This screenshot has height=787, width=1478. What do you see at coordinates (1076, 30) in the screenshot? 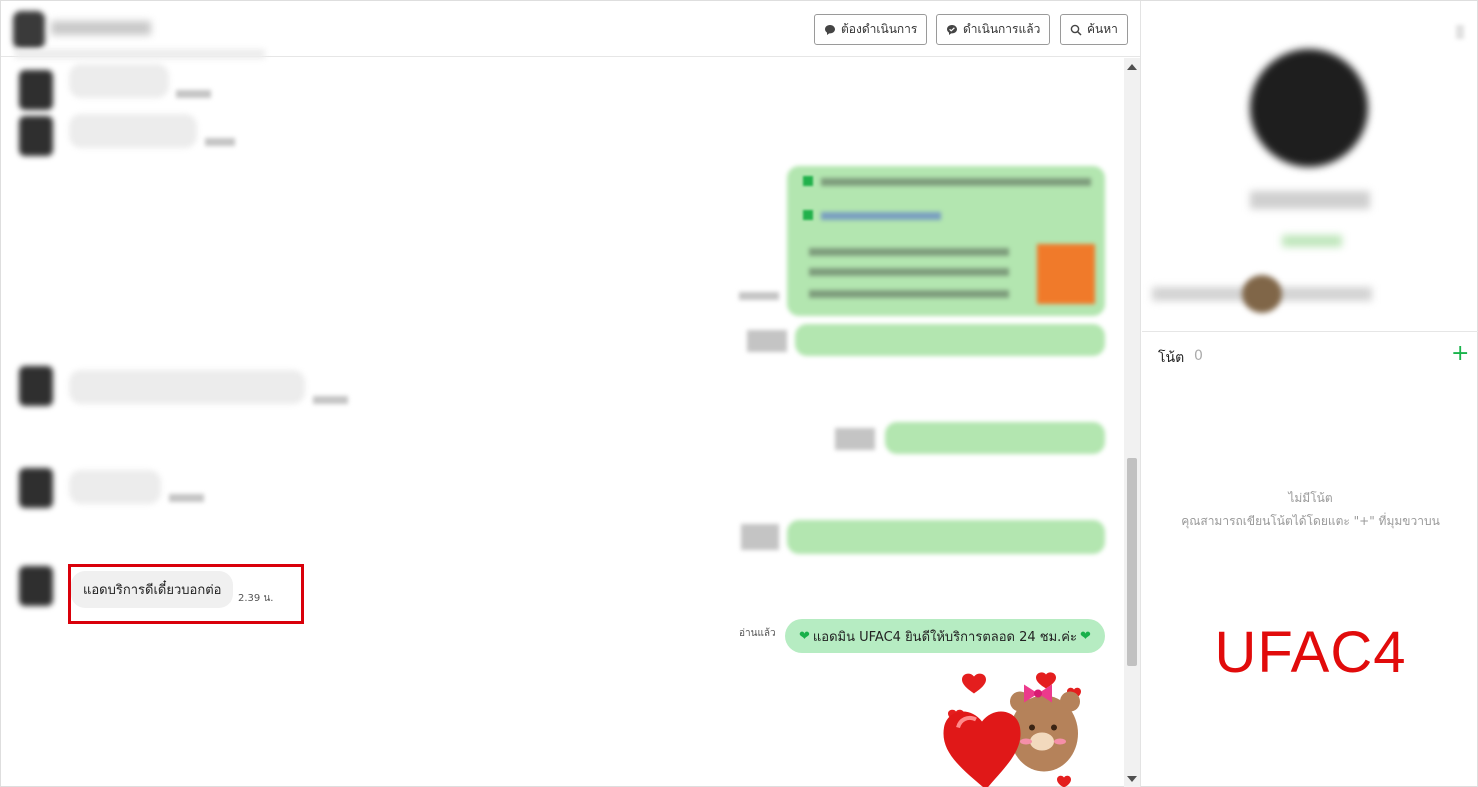
I see `search-icon` at bounding box center [1076, 30].